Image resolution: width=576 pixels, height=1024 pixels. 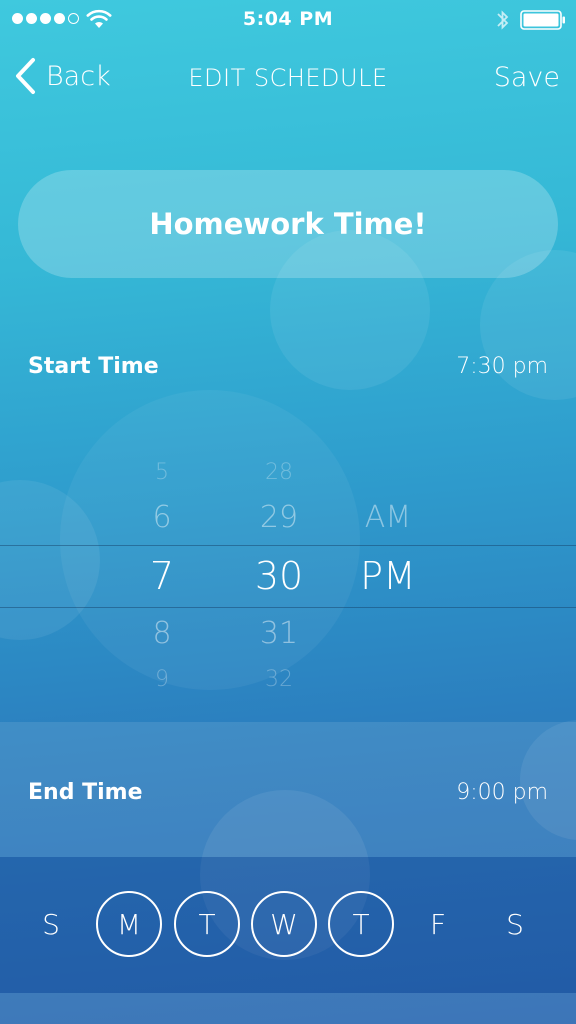 I want to click on weekday-selector: S M T W T F S, so click(x=288, y=925).